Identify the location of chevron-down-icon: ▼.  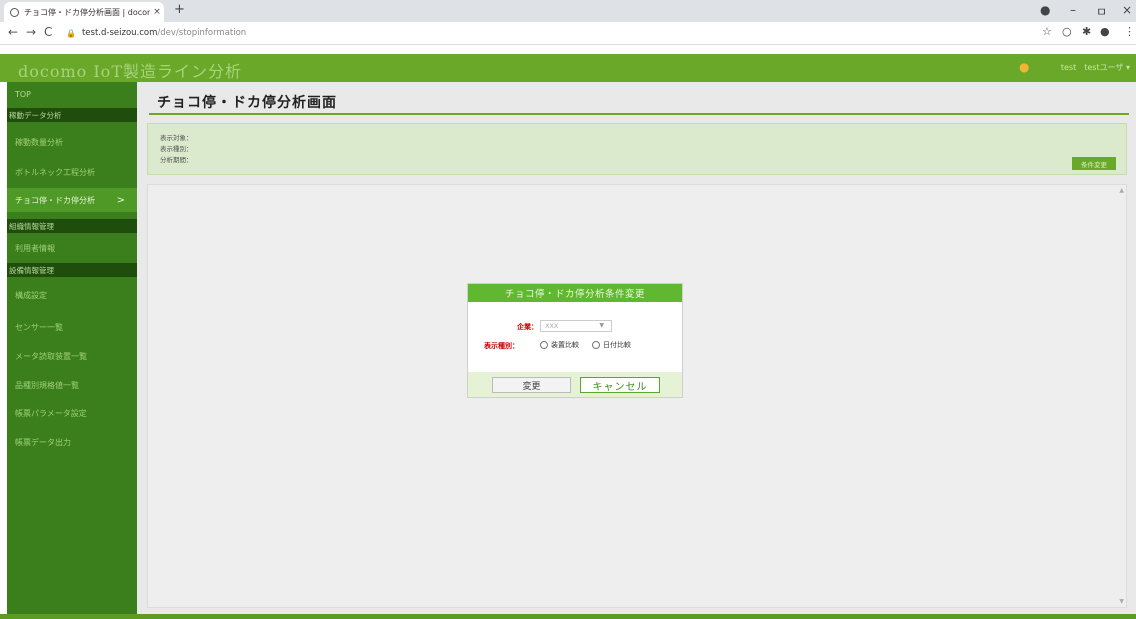
(601, 325).